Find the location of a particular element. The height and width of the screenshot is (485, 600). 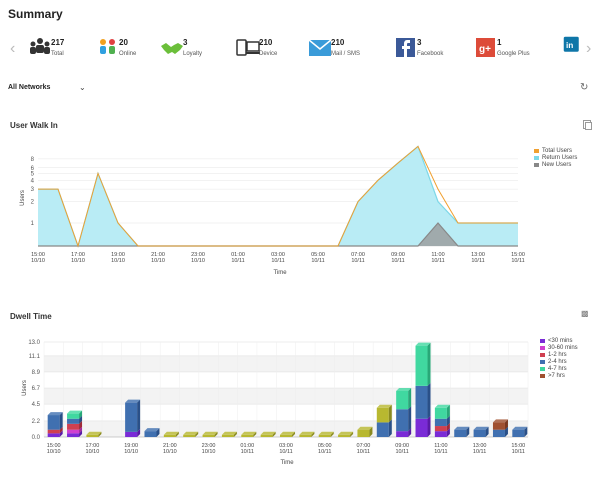

linkedin-icon: in is located at coordinates (571, 44).